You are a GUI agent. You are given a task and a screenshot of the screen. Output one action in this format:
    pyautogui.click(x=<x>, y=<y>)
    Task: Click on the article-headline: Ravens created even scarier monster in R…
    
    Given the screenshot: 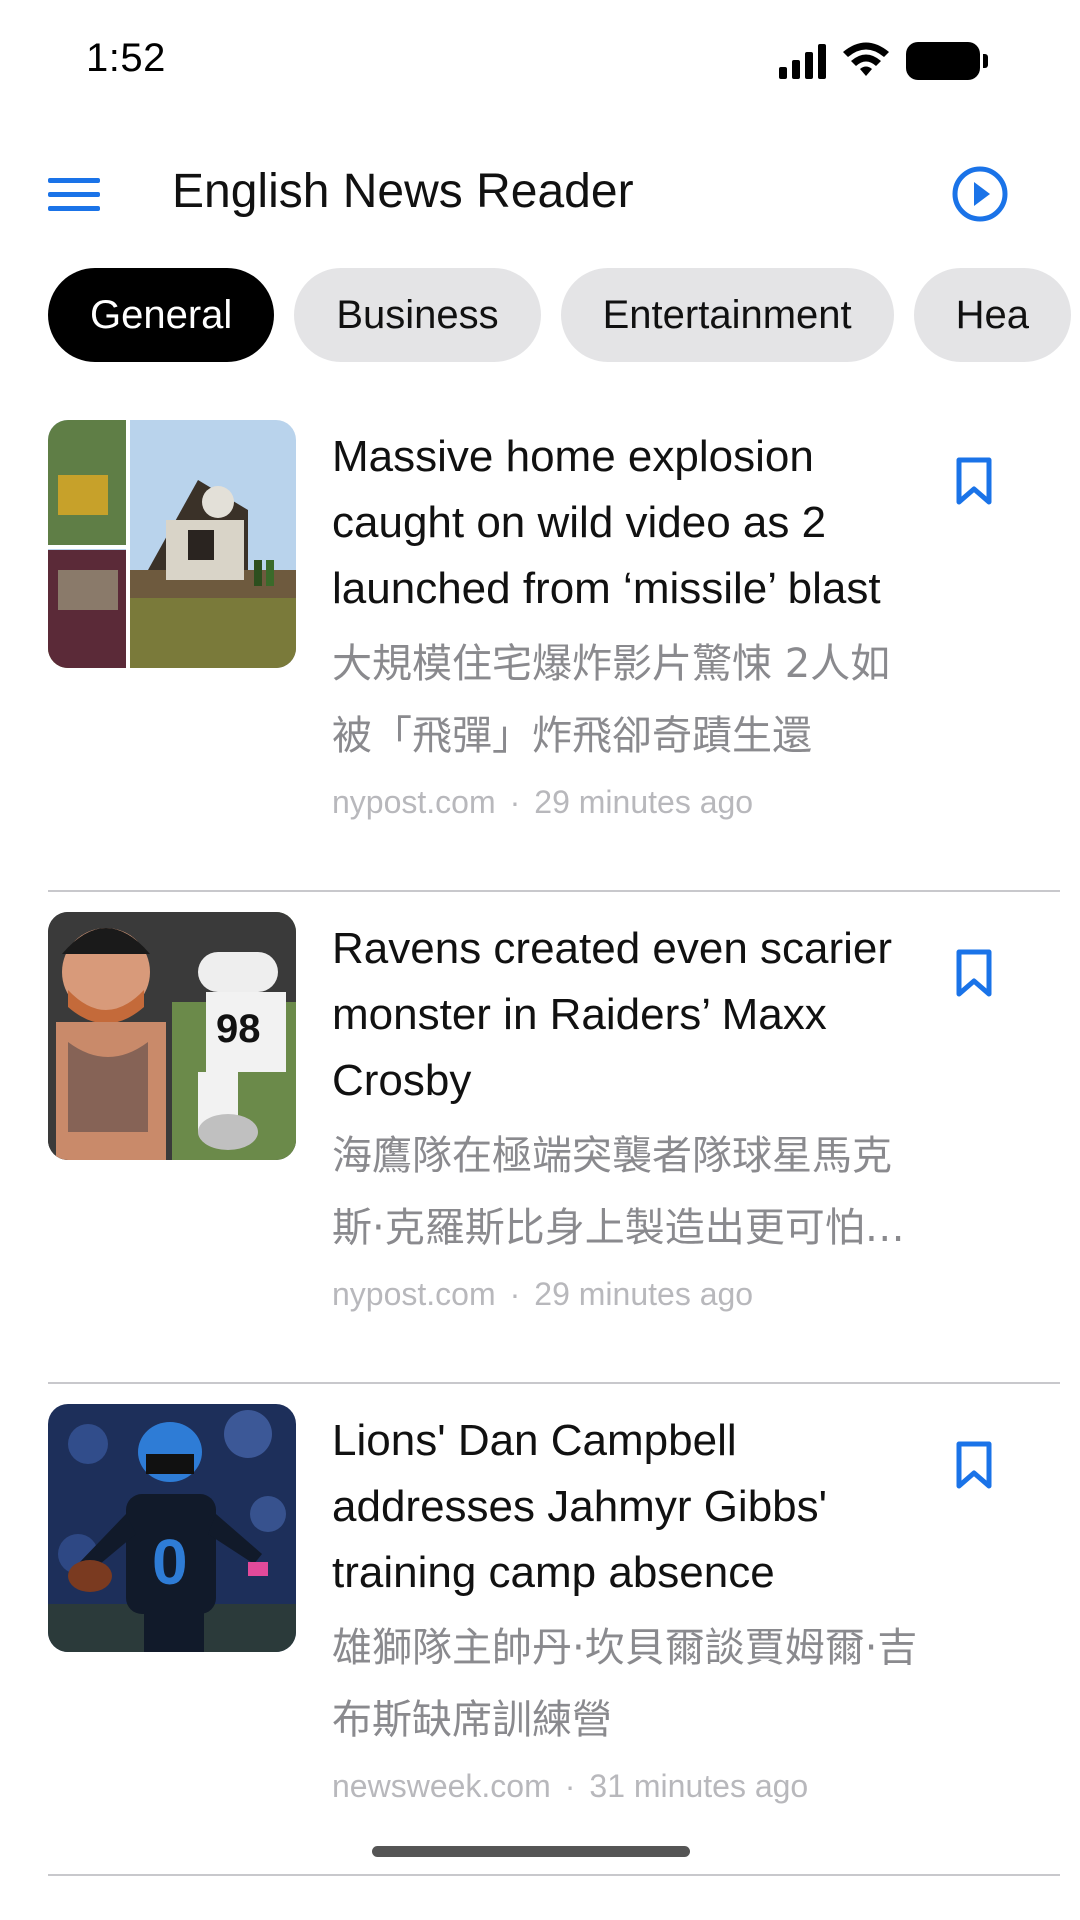 What is the action you would take?
    pyautogui.click(x=612, y=1014)
    